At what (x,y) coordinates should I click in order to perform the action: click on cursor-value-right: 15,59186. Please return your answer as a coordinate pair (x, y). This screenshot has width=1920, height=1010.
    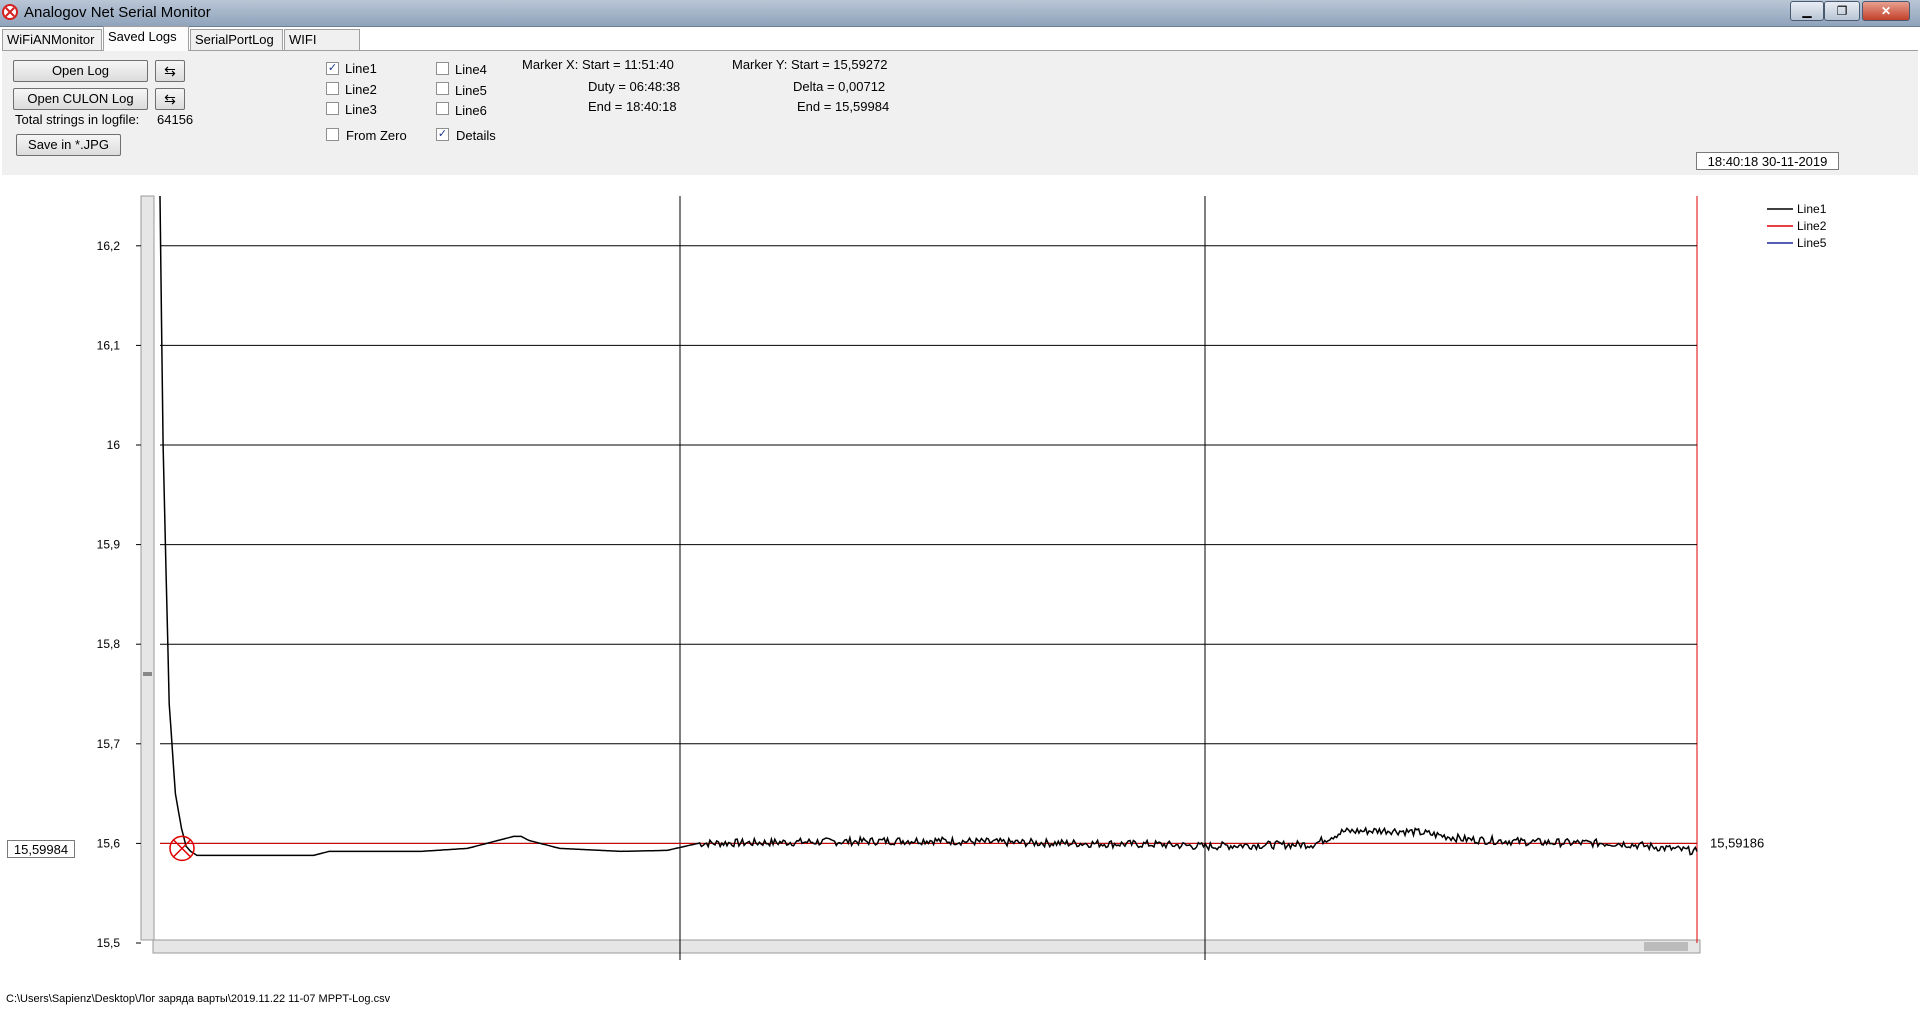
    Looking at the image, I should click on (1737, 842).